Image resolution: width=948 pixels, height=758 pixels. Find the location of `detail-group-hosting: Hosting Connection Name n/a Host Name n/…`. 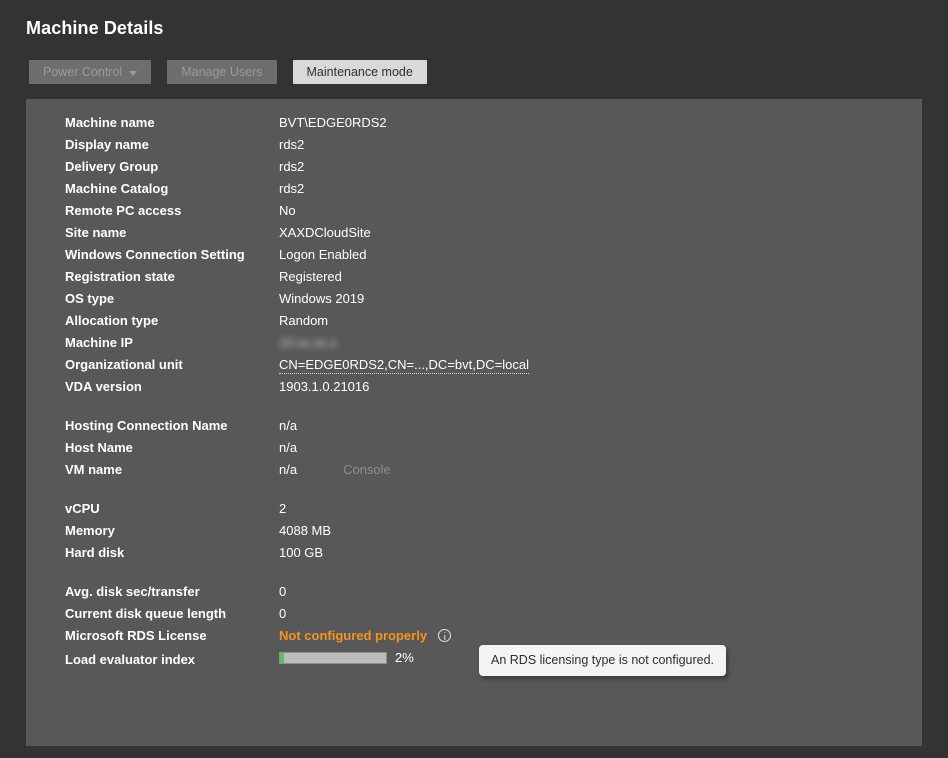

detail-group-hosting: Hosting Connection Name n/a Host Name n/… is located at coordinates (474, 451).